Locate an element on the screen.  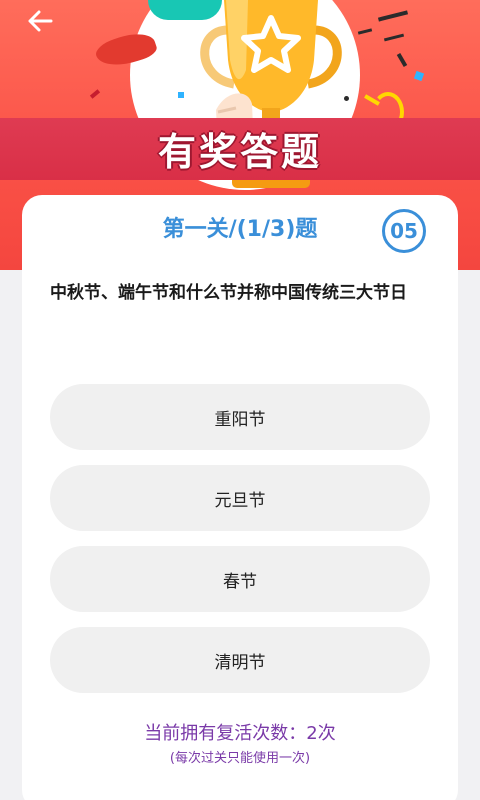
arrow-left-icon is located at coordinates (40, 21).